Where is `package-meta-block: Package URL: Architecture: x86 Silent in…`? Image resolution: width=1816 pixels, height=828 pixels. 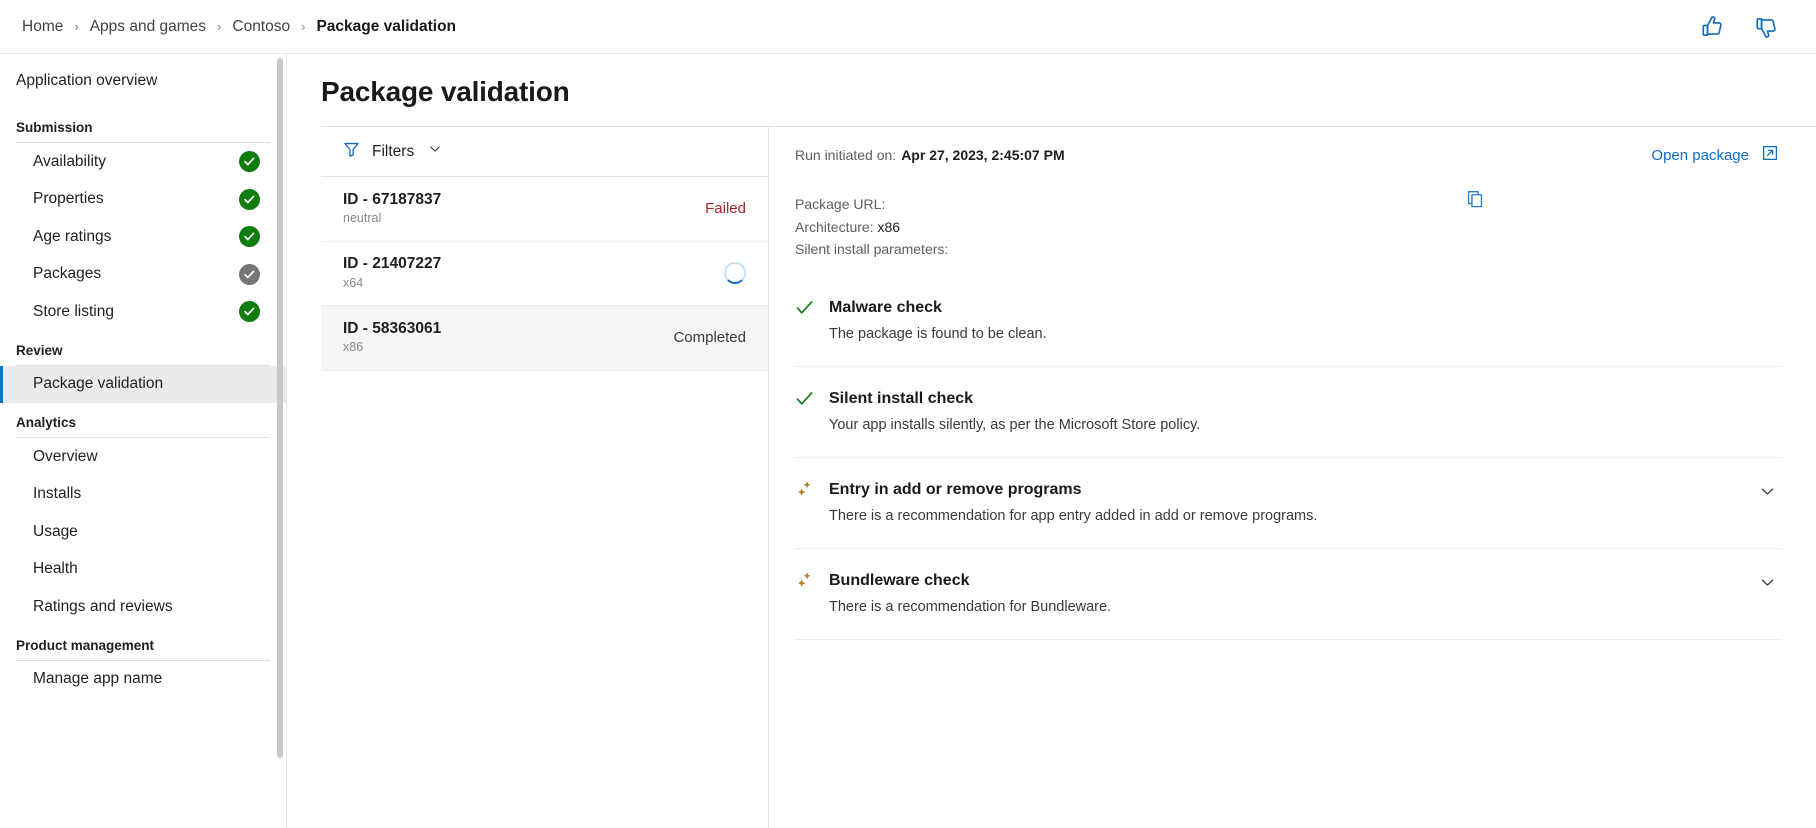
package-meta-block: Package URL: Architecture: x86 Silent in… is located at coordinates (1288, 225).